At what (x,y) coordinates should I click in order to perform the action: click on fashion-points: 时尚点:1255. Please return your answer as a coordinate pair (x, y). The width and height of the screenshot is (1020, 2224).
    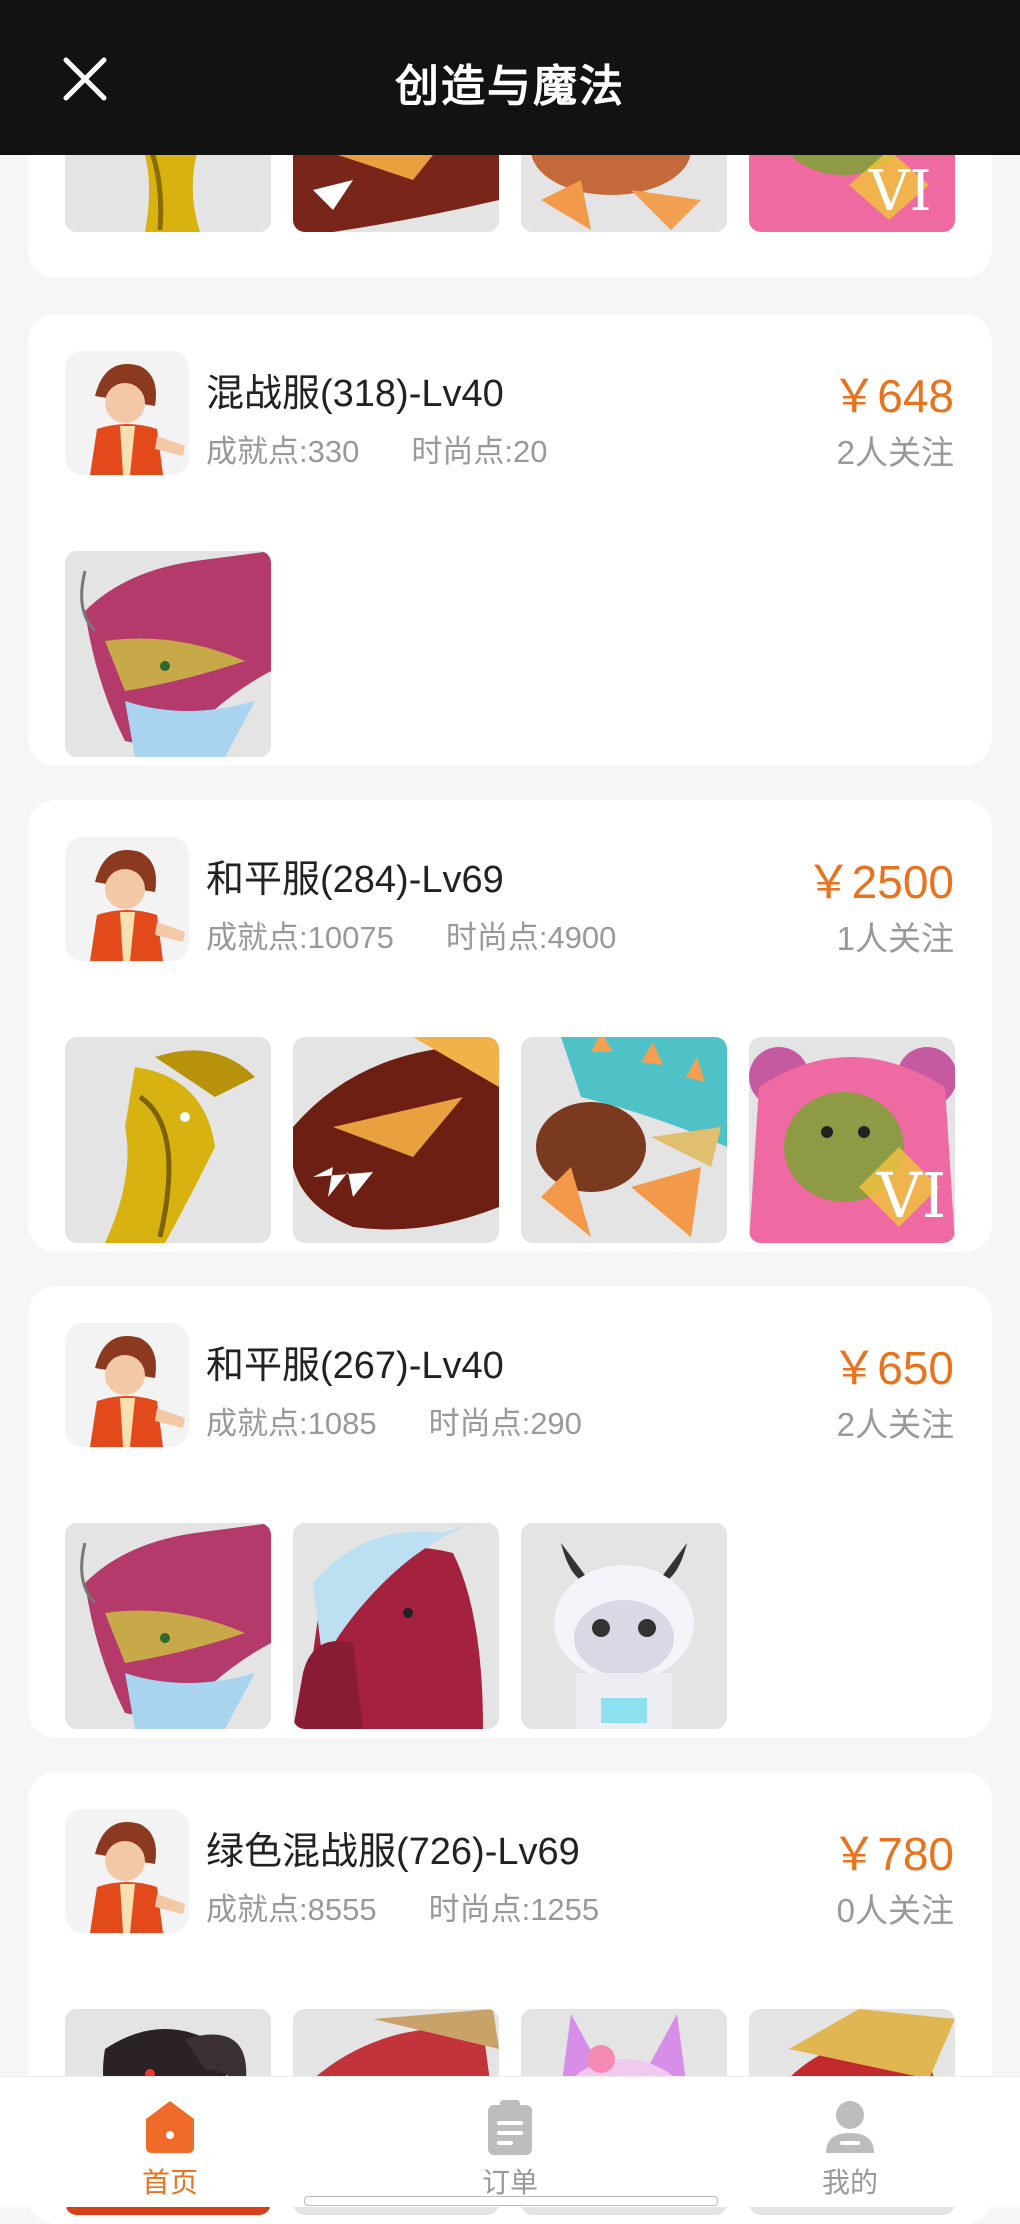
    Looking at the image, I should click on (514, 1909).